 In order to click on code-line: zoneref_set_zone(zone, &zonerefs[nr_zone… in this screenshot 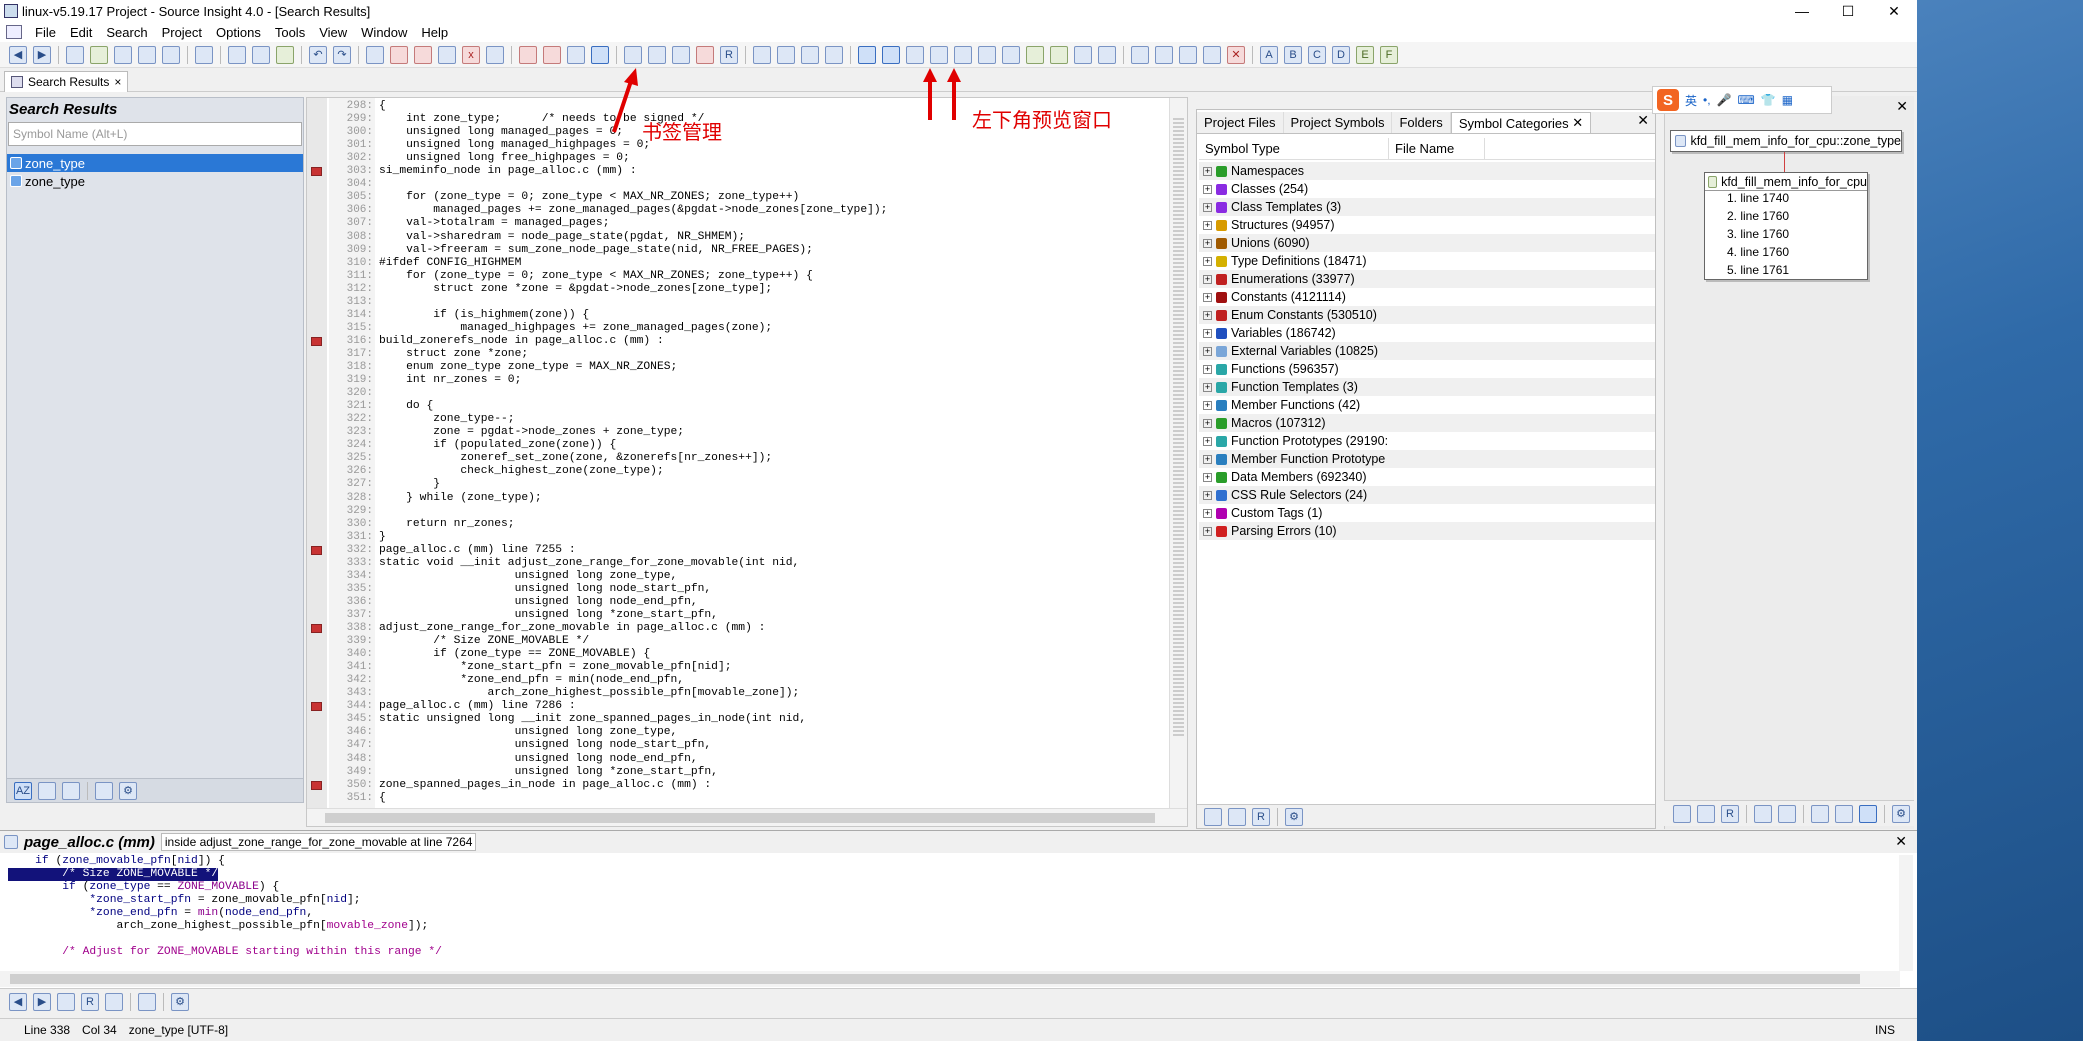, I will do `click(575, 458)`.